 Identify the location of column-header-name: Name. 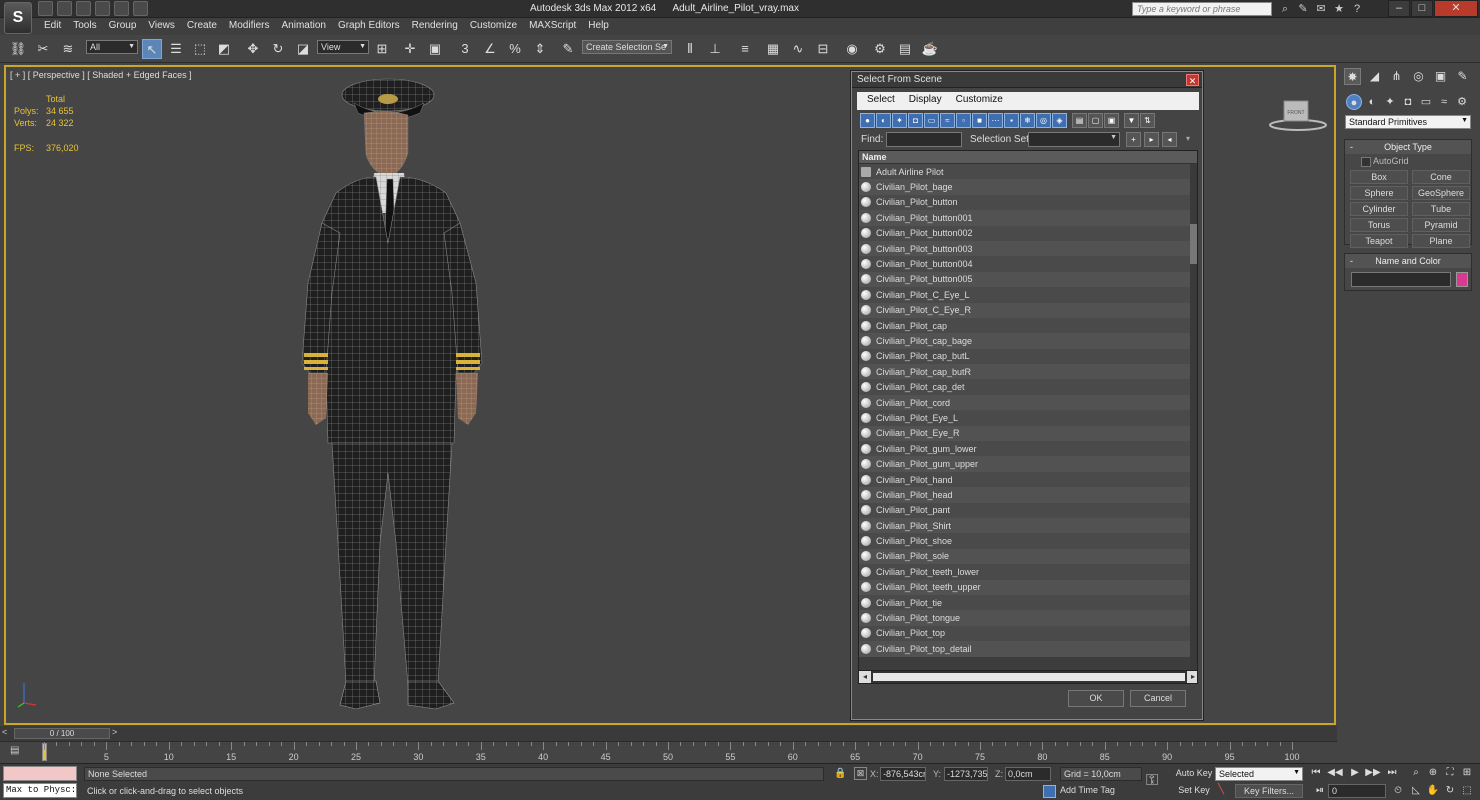
(1028, 157).